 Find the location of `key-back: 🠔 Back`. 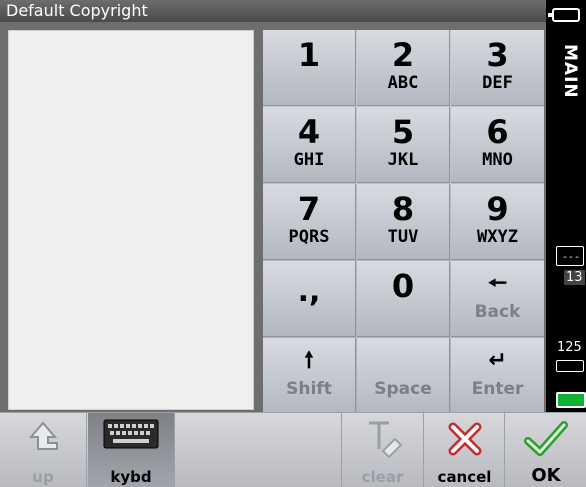

key-back: 🠔 Back is located at coordinates (497, 299).